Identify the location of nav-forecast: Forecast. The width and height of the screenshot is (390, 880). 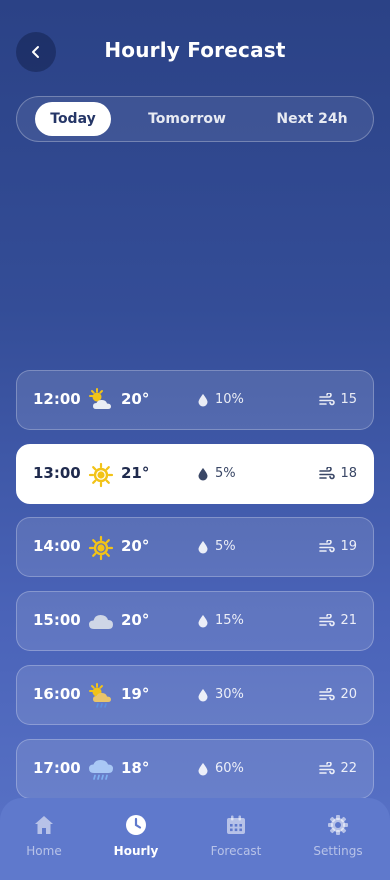
(236, 836).